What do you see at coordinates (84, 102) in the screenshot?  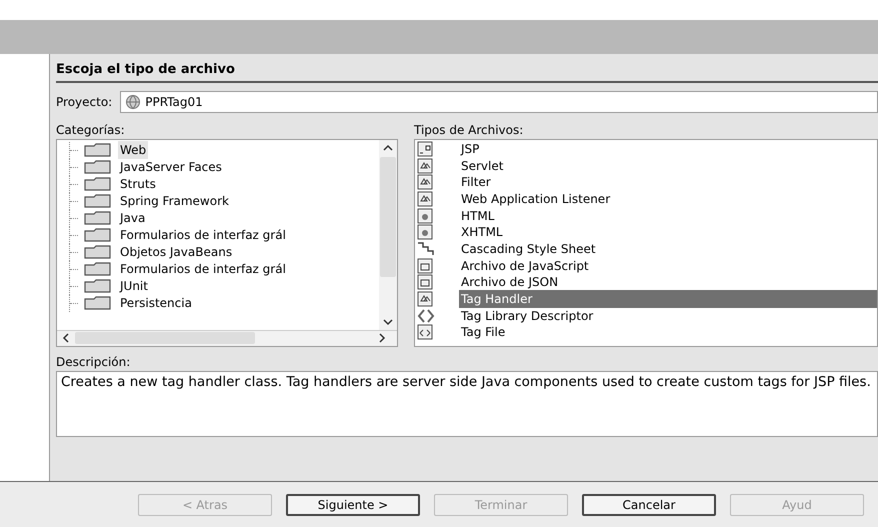 I see `field-label: Proyecto:` at bounding box center [84, 102].